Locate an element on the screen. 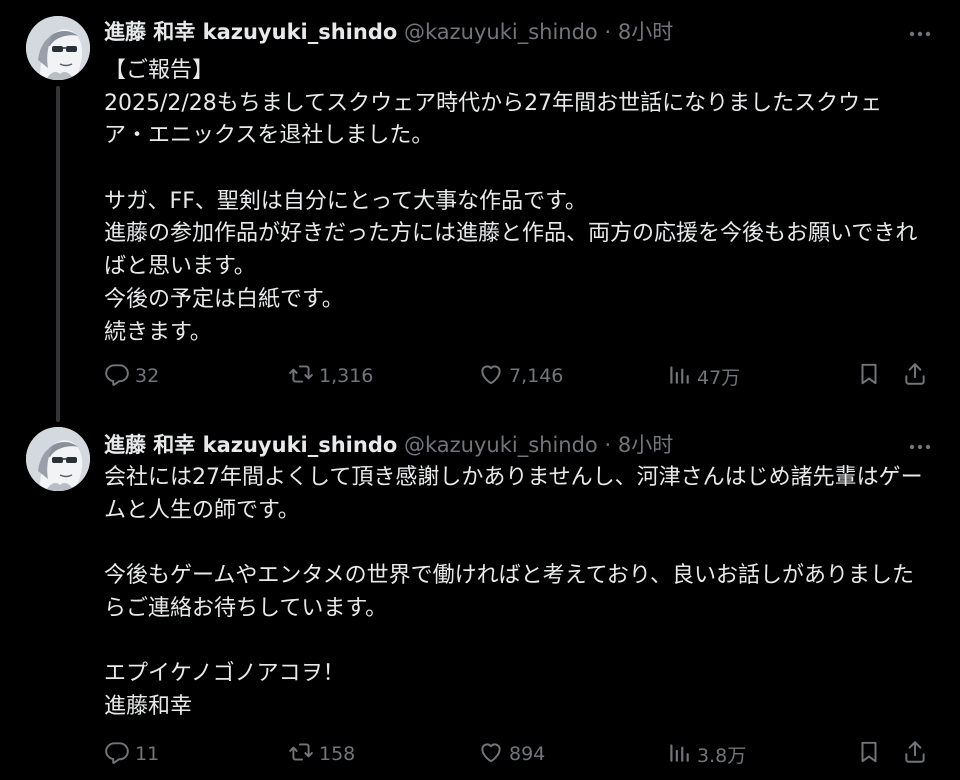 This screenshot has height=780, width=960. text-line: 2025/2/28もちましてスクウェア時代から27年間お世話になりましたスクウェ is located at coordinates (493, 103).